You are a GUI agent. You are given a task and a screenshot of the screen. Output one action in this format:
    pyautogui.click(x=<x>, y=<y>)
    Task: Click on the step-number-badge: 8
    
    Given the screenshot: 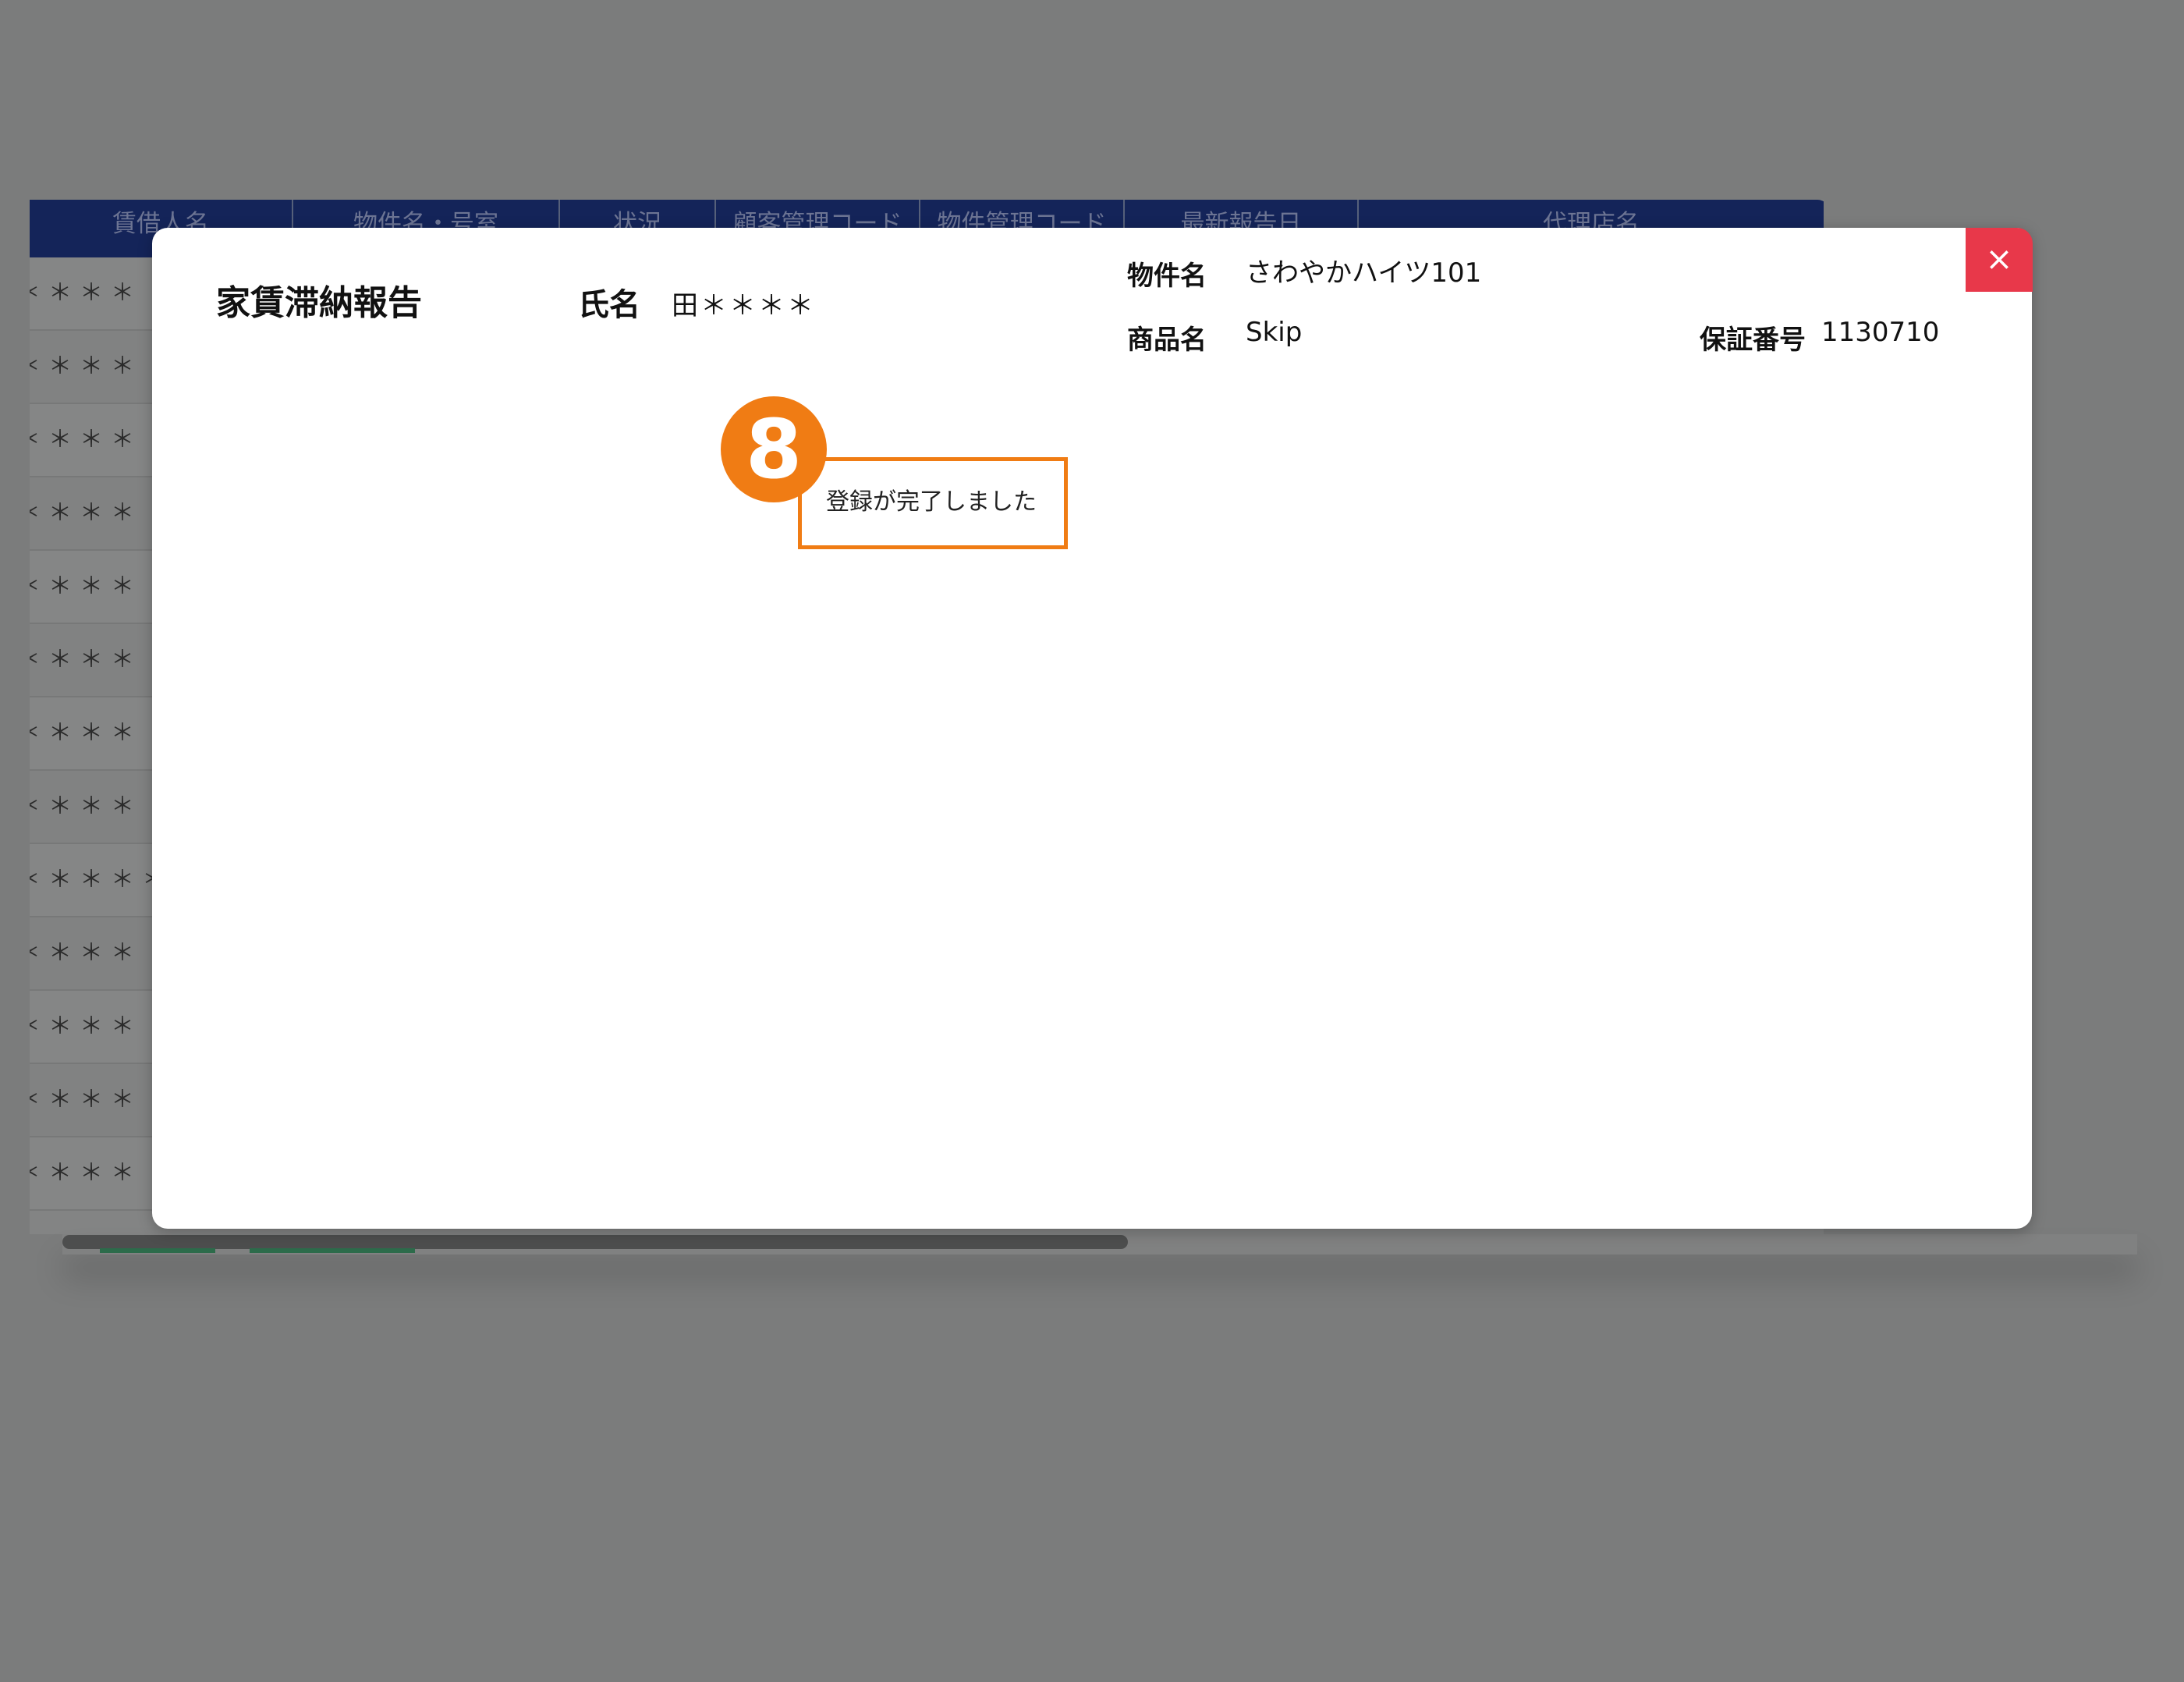 What is the action you would take?
    pyautogui.click(x=774, y=449)
    